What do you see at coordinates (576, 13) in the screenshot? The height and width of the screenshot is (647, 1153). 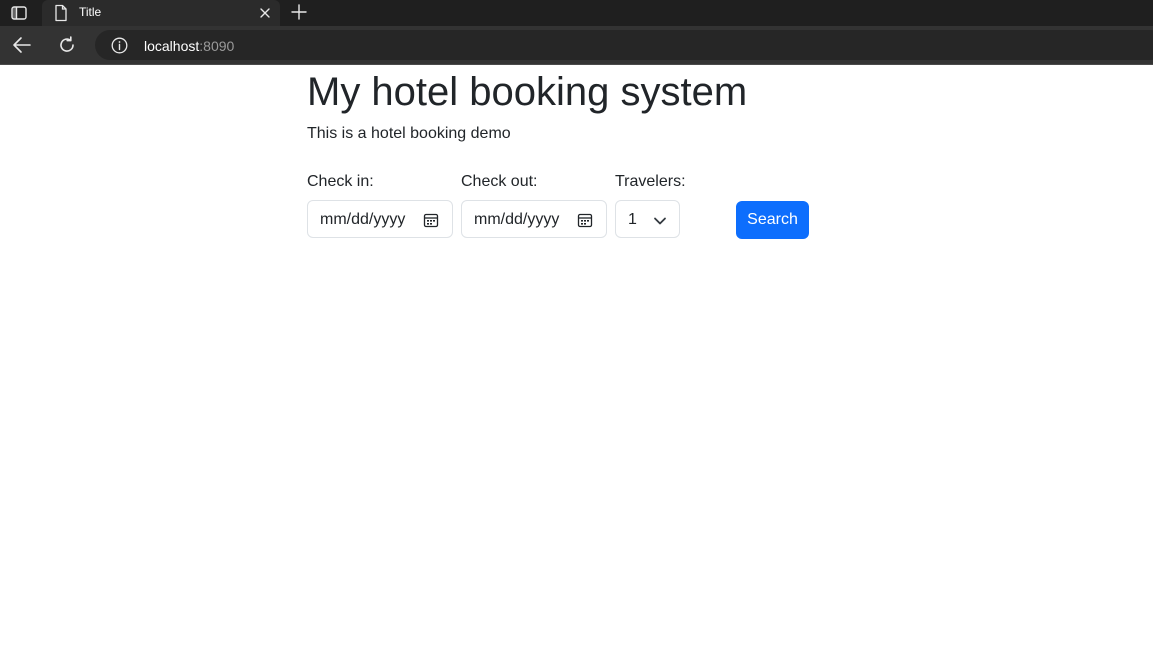 I see `browser-tab-strip: Title` at bounding box center [576, 13].